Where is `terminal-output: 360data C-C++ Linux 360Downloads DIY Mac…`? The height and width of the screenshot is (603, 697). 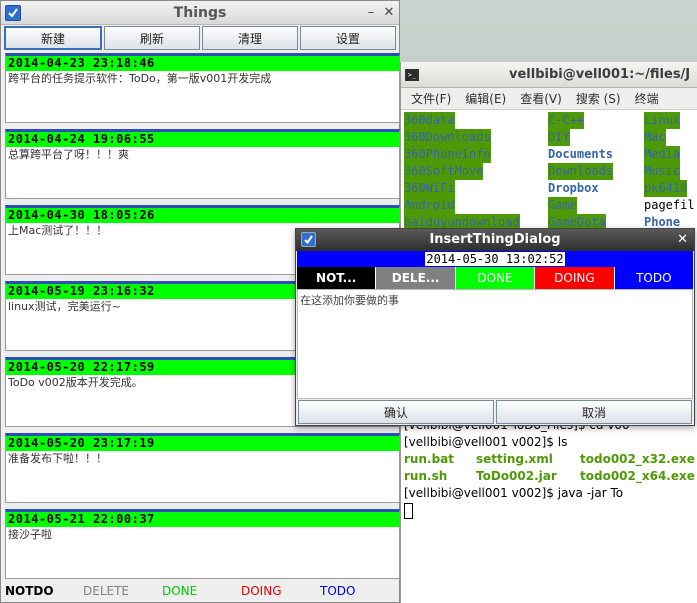
terminal-output: 360data C-C++ Linux 360Downloads DIY Mac… is located at coordinates (549, 170).